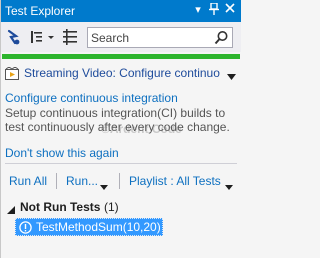 This screenshot has height=258, width=320. What do you see at coordinates (198, 10) in the screenshot?
I see `window-menu-icon: ▾` at bounding box center [198, 10].